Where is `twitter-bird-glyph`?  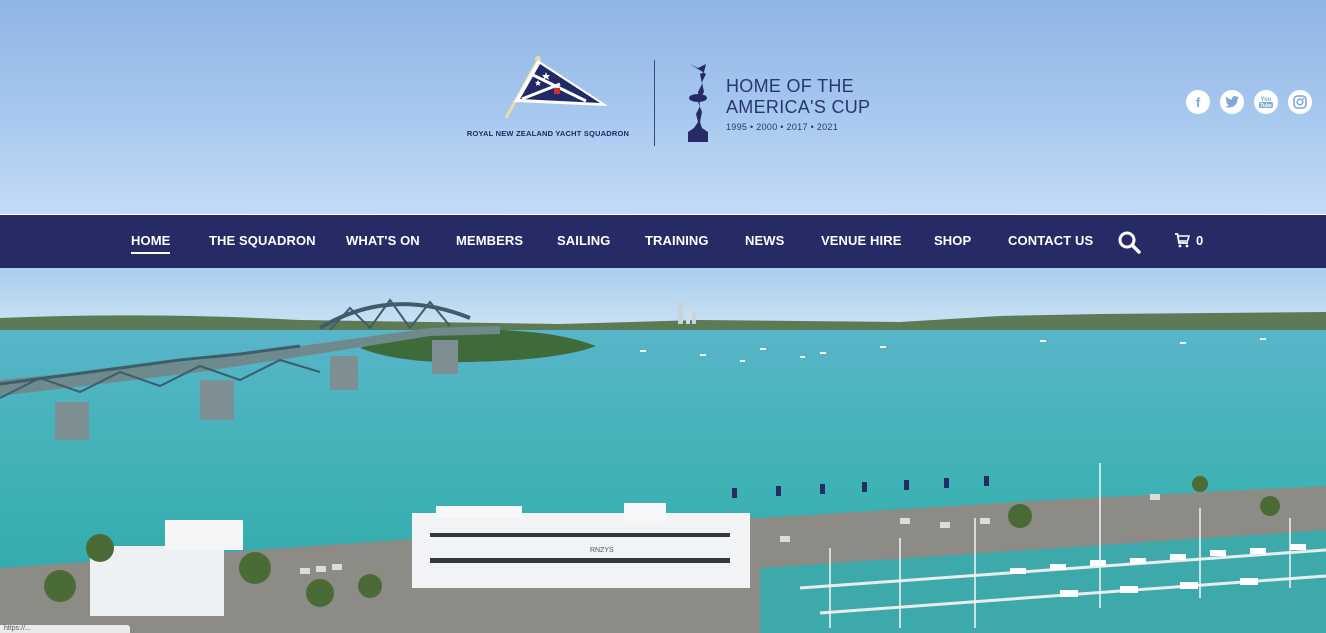
twitter-bird-glyph is located at coordinates (1232, 102).